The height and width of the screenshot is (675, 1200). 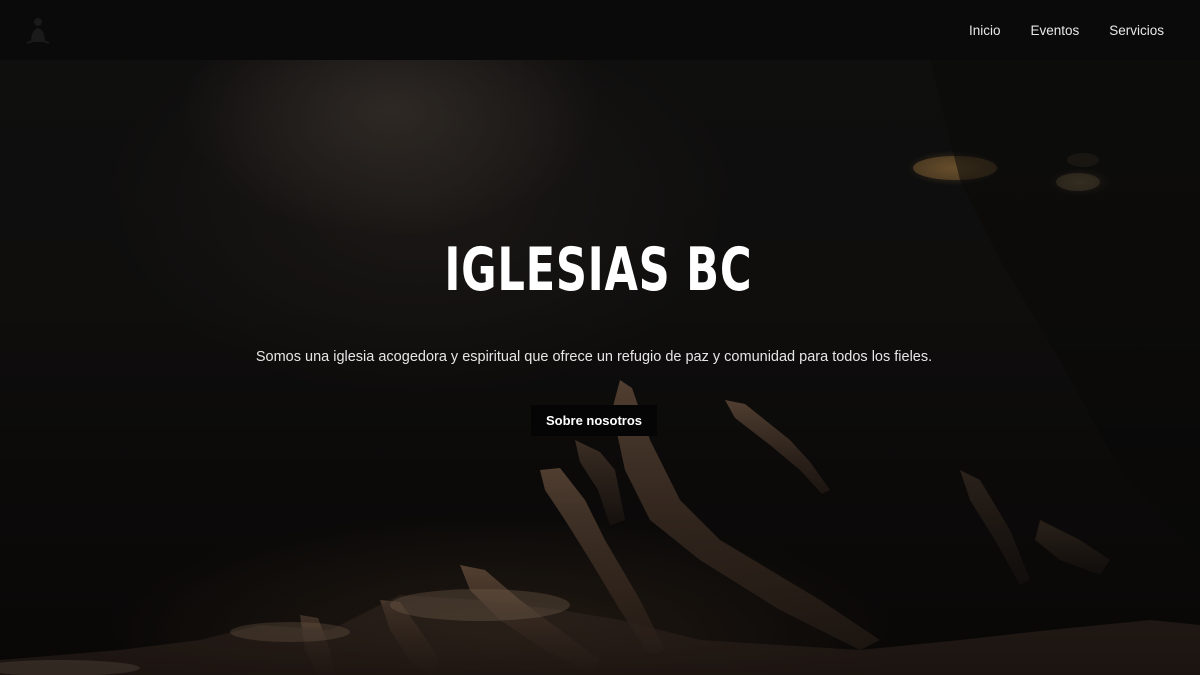 What do you see at coordinates (594, 420) in the screenshot?
I see `about-us-button: Sobre nosotros` at bounding box center [594, 420].